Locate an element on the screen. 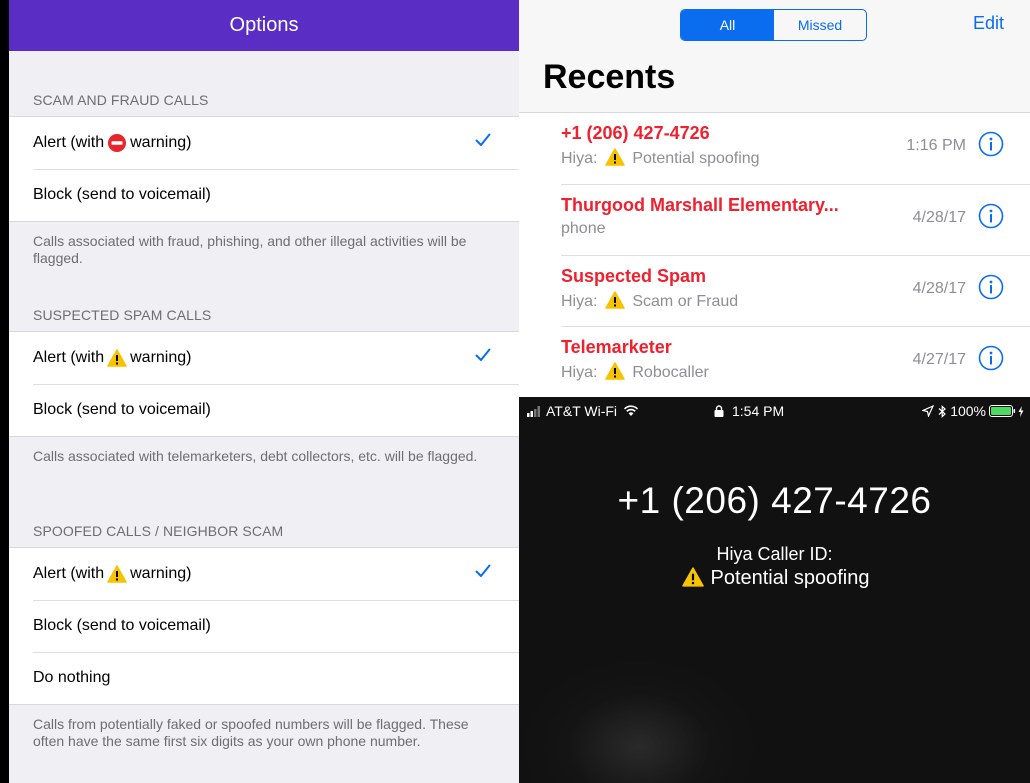 The width and height of the screenshot is (1030, 783). call-subtitle-text: phone is located at coordinates (583, 228).